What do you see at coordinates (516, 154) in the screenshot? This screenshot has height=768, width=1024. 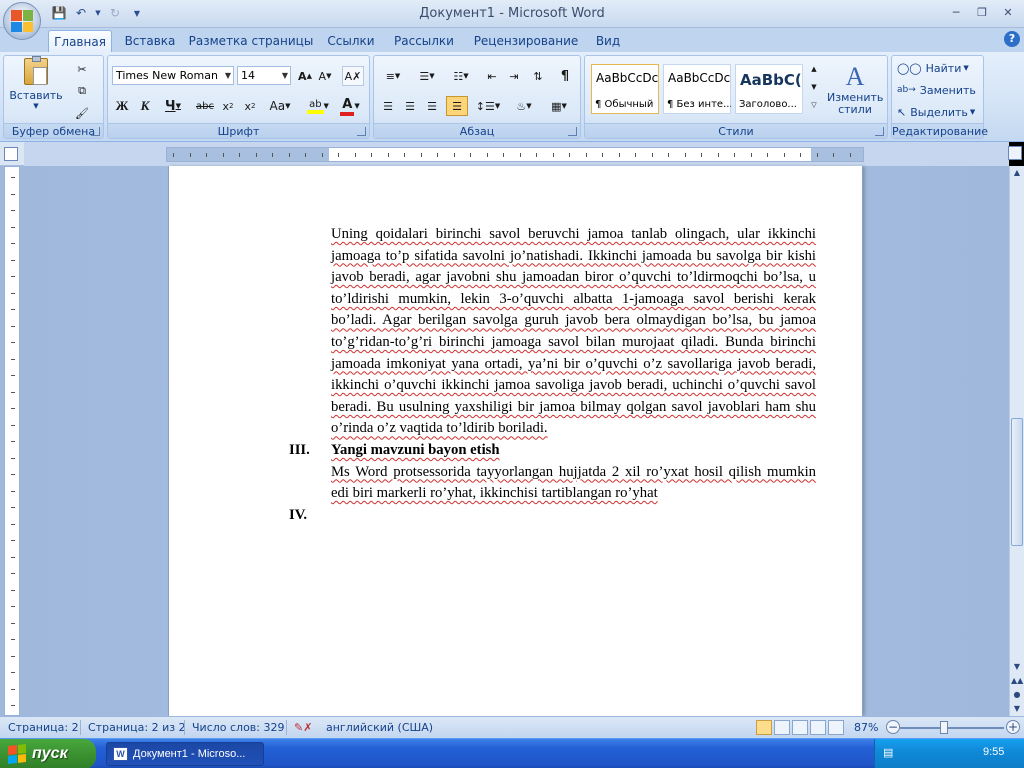 I see `horizontal-ruler` at bounding box center [516, 154].